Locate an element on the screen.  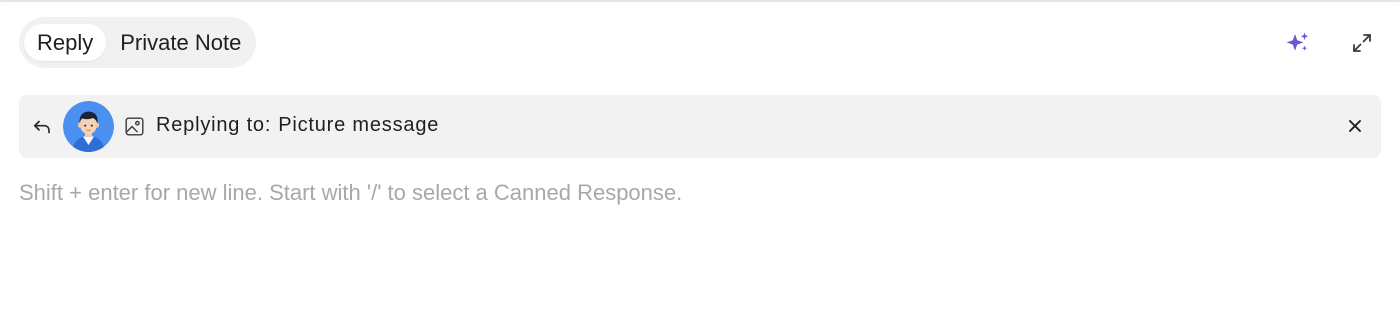
reply-mode-tabs: Reply Private Note is located at coordinates (138, 42).